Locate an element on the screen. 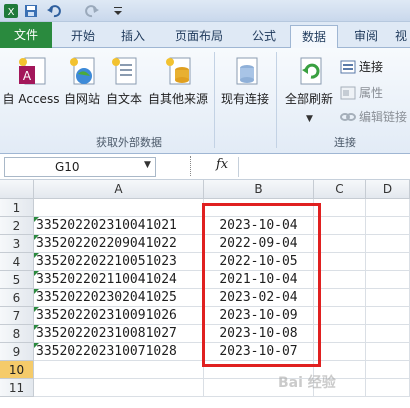 The height and width of the screenshot is (408, 410). edit-links-button: 编辑链接 is located at coordinates (373, 116).